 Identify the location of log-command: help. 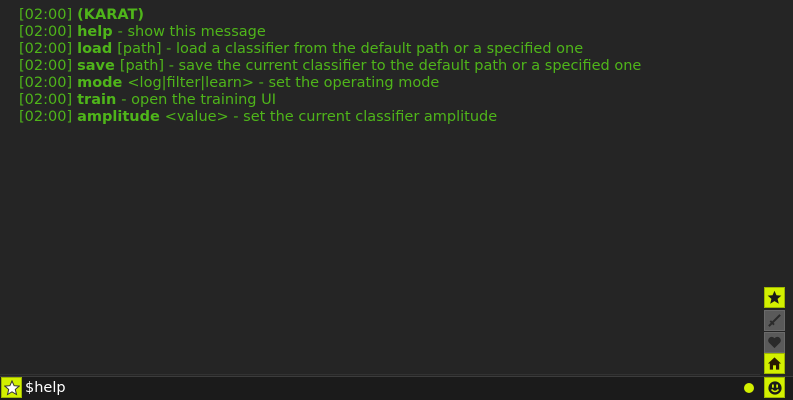
(95, 32).